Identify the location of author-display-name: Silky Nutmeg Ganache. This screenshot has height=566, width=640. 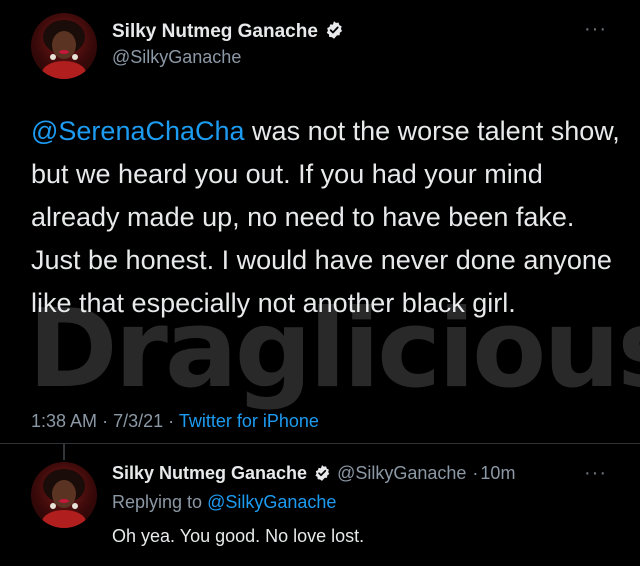
(228, 33).